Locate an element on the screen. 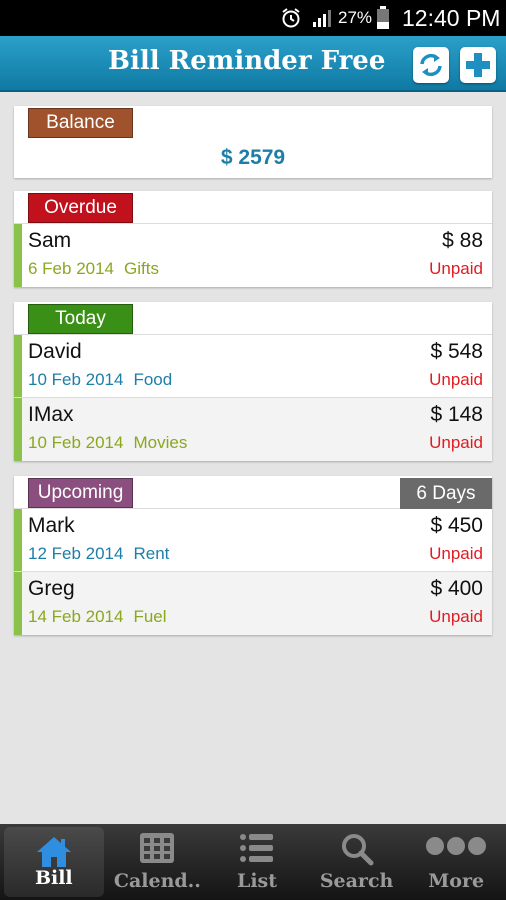 This screenshot has height=900, width=506. bill-date: 12 Feb 2014 is located at coordinates (76, 553).